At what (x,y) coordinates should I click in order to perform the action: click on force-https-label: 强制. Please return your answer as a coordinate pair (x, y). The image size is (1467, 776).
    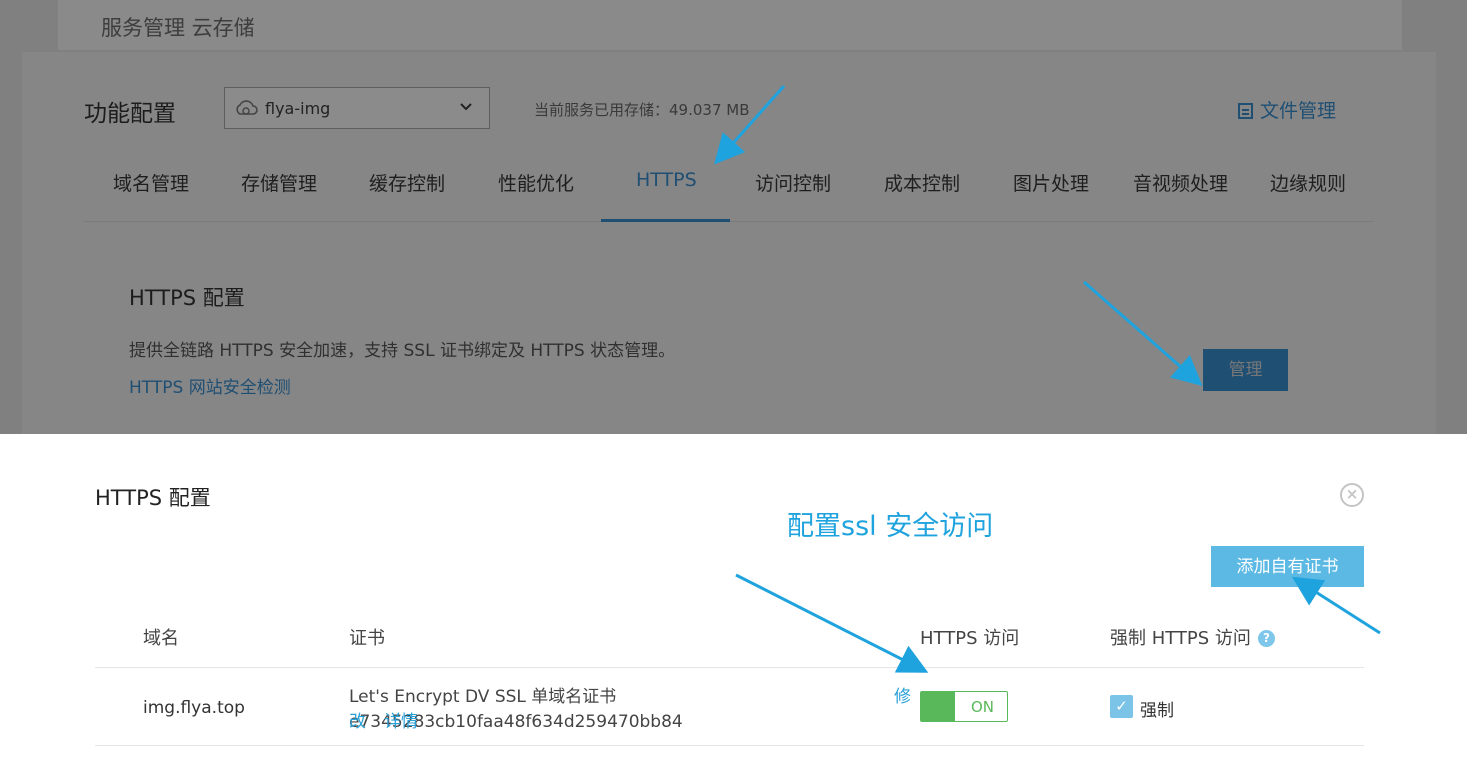
    Looking at the image, I should click on (1157, 711).